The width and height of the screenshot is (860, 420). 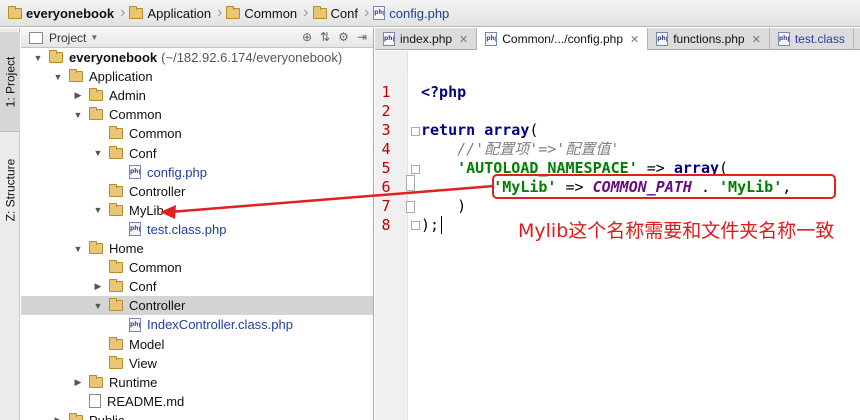 I want to click on editor-tab: php test.class, so click(x=812, y=39).